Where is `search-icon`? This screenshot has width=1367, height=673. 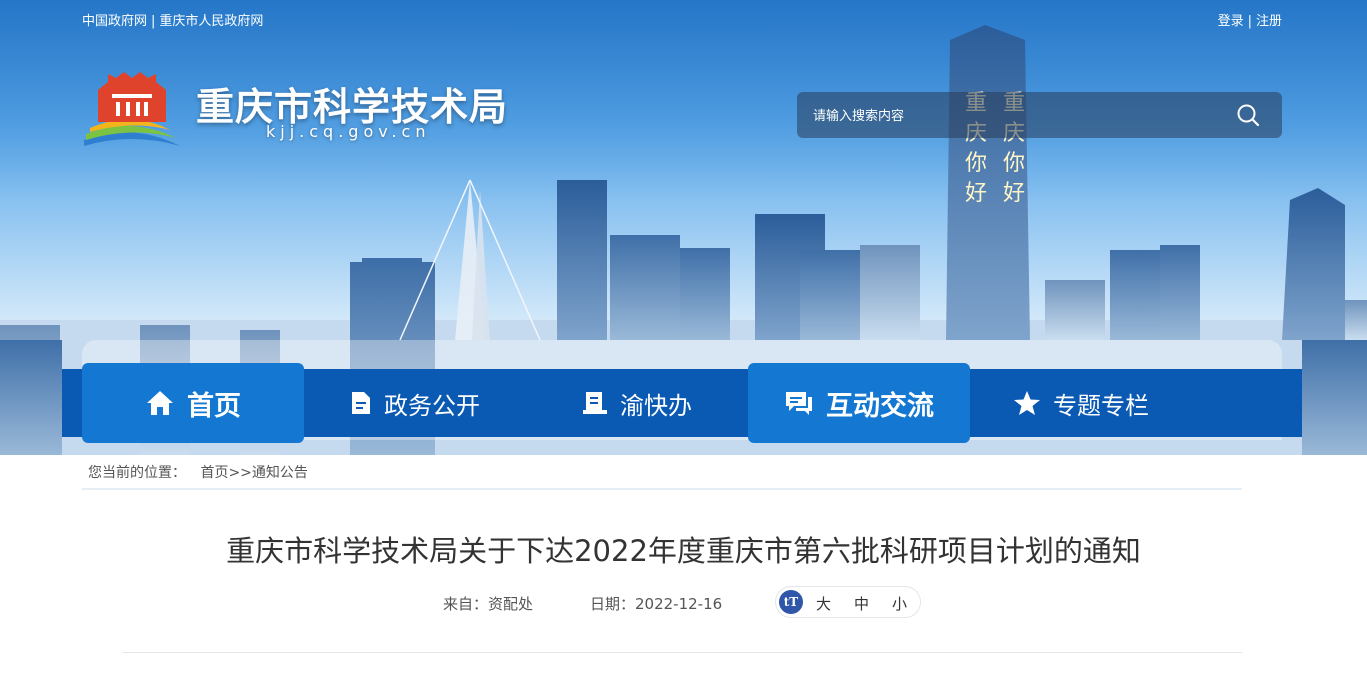 search-icon is located at coordinates (1248, 115).